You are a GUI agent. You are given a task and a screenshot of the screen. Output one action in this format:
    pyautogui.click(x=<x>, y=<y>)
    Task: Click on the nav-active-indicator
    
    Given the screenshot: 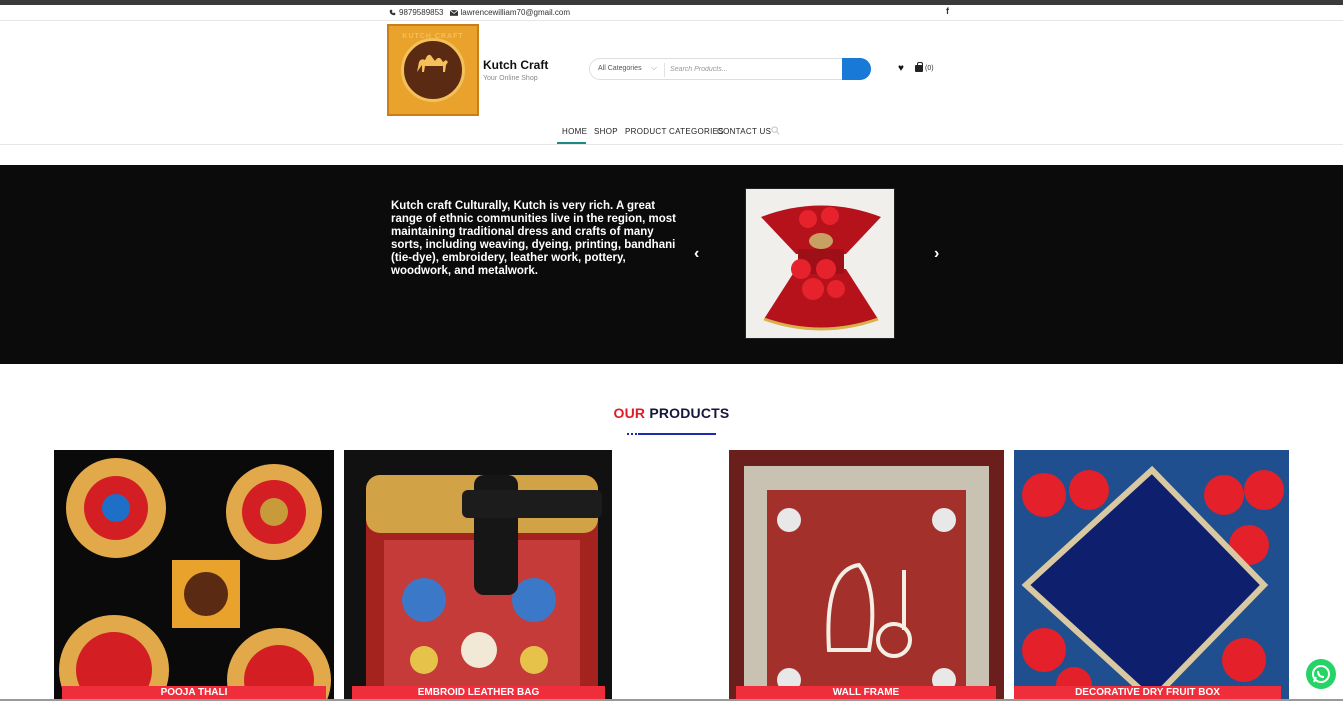 What is the action you would take?
    pyautogui.click(x=571, y=143)
    